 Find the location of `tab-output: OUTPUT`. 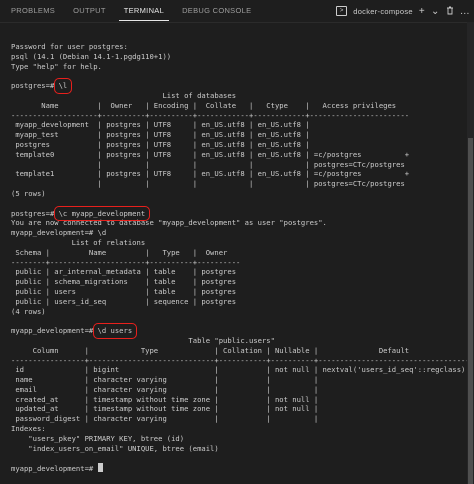

tab-output: OUTPUT is located at coordinates (87, 11).